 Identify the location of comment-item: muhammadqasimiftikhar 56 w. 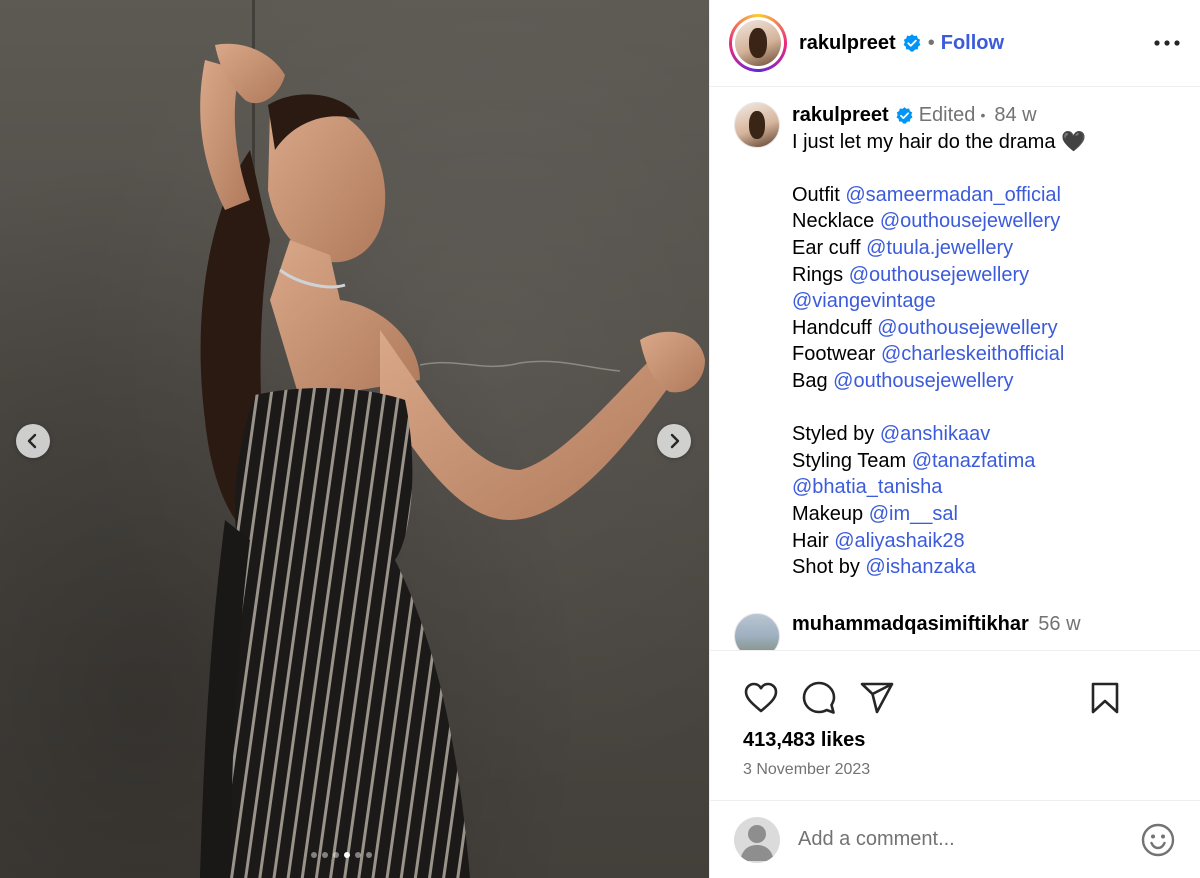
(967, 631).